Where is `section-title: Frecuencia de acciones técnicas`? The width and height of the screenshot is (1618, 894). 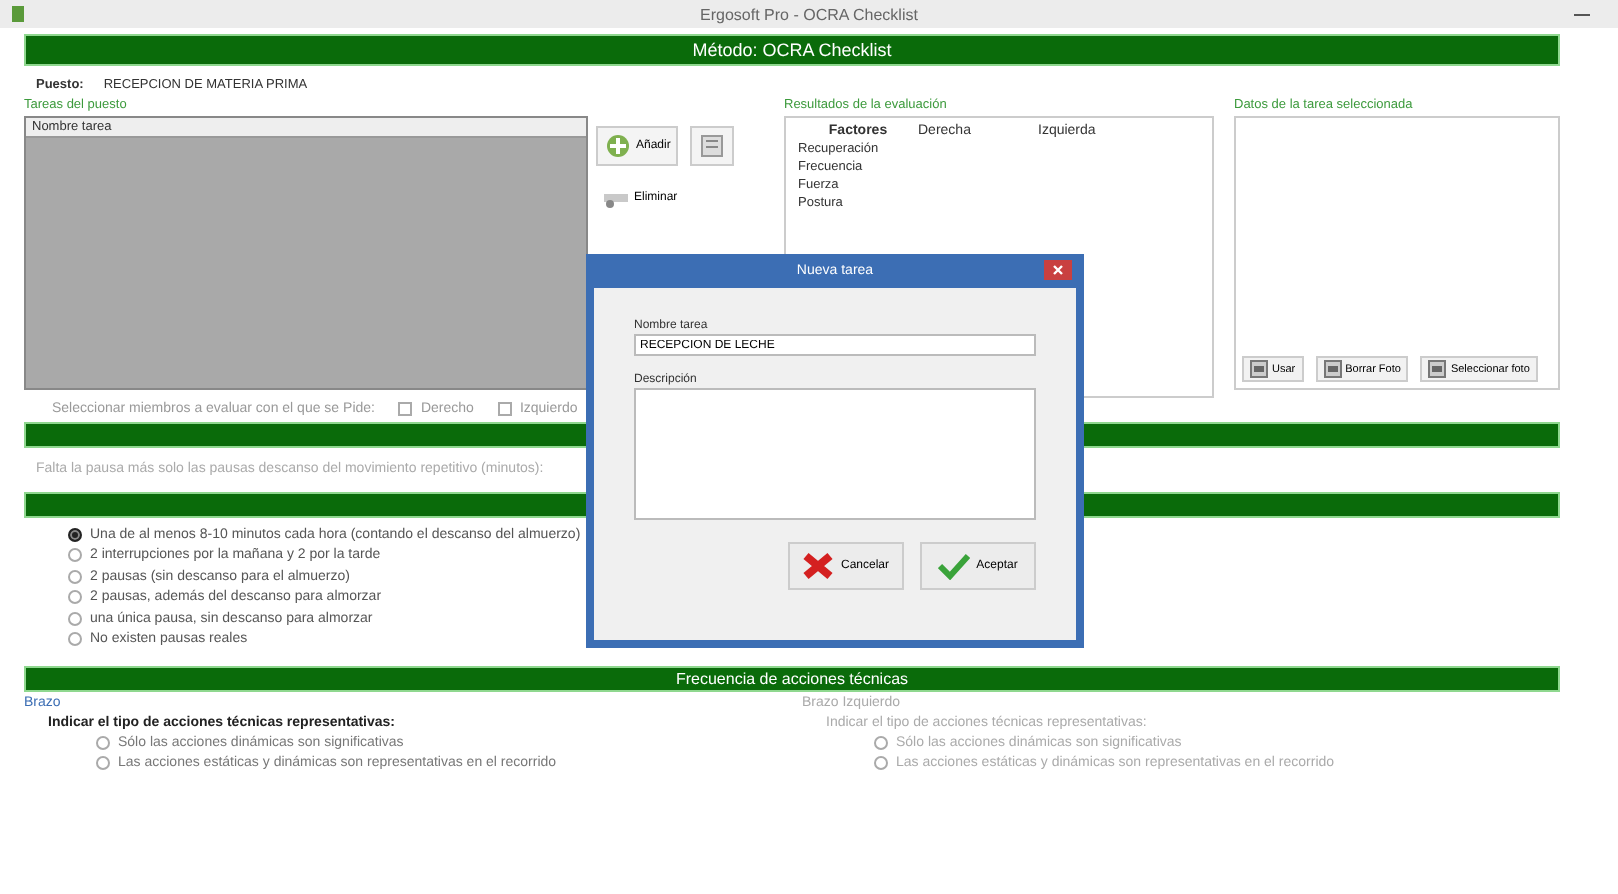
section-title: Frecuencia de acciones técnicas is located at coordinates (792, 678).